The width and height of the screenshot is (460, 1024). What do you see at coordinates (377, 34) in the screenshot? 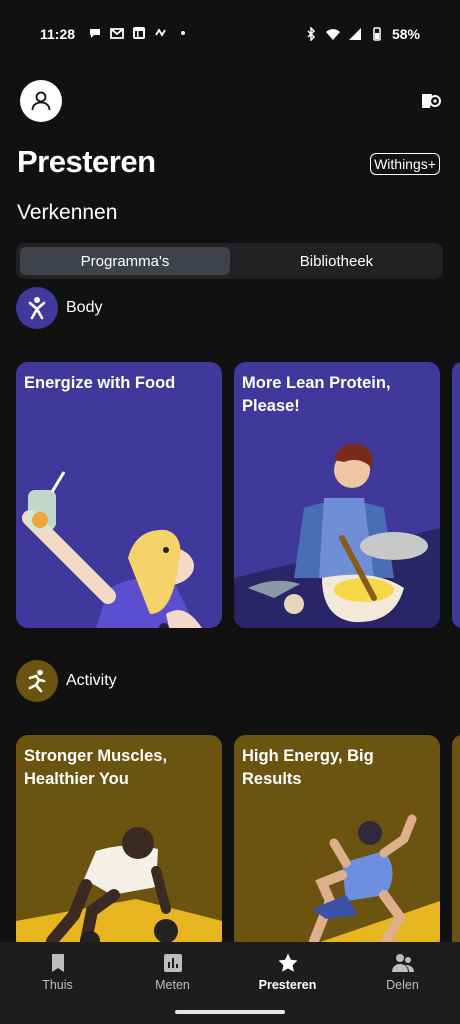
I see `battery-icon` at bounding box center [377, 34].